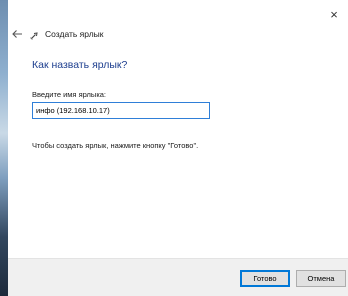  What do you see at coordinates (34, 36) in the screenshot?
I see `shortcut-wizard-icon` at bounding box center [34, 36].